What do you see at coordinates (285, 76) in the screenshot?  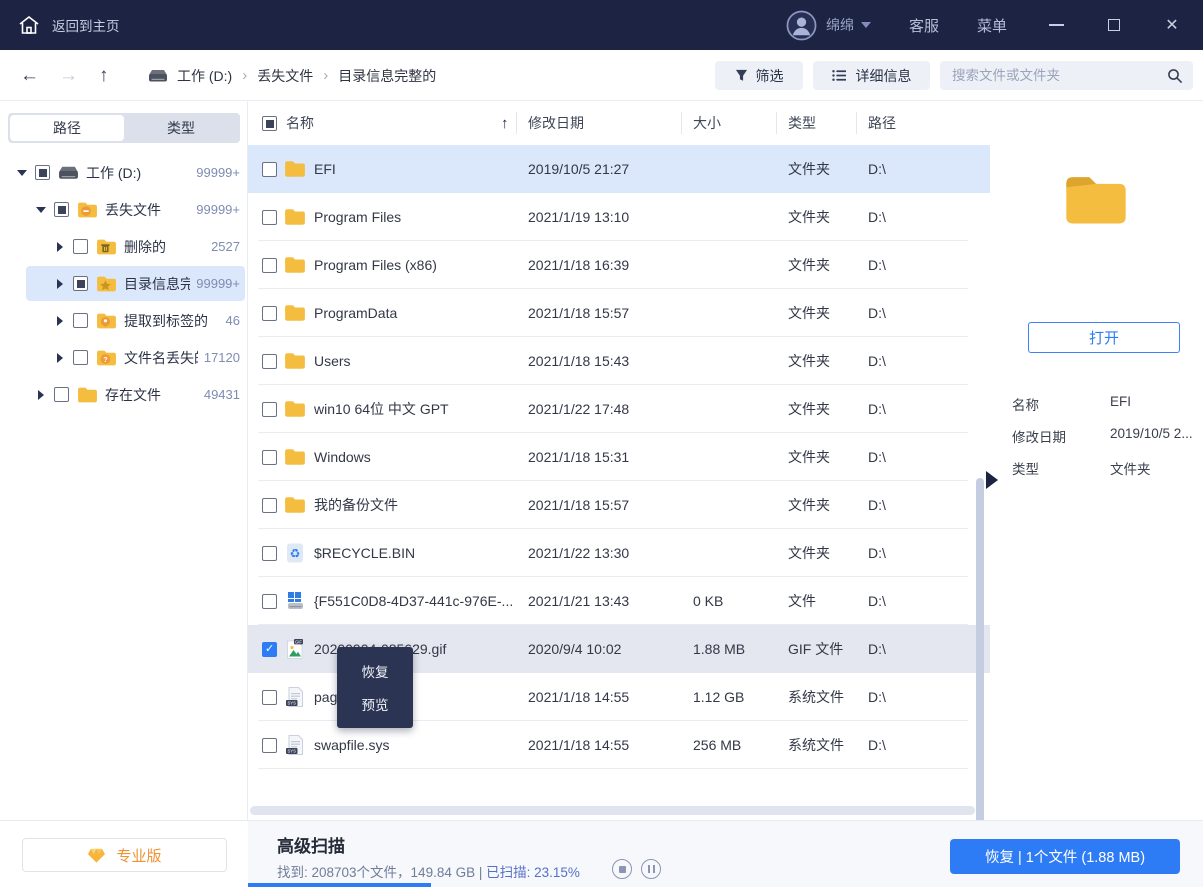 I see `breadcrumb-item: 丢失文件` at bounding box center [285, 76].